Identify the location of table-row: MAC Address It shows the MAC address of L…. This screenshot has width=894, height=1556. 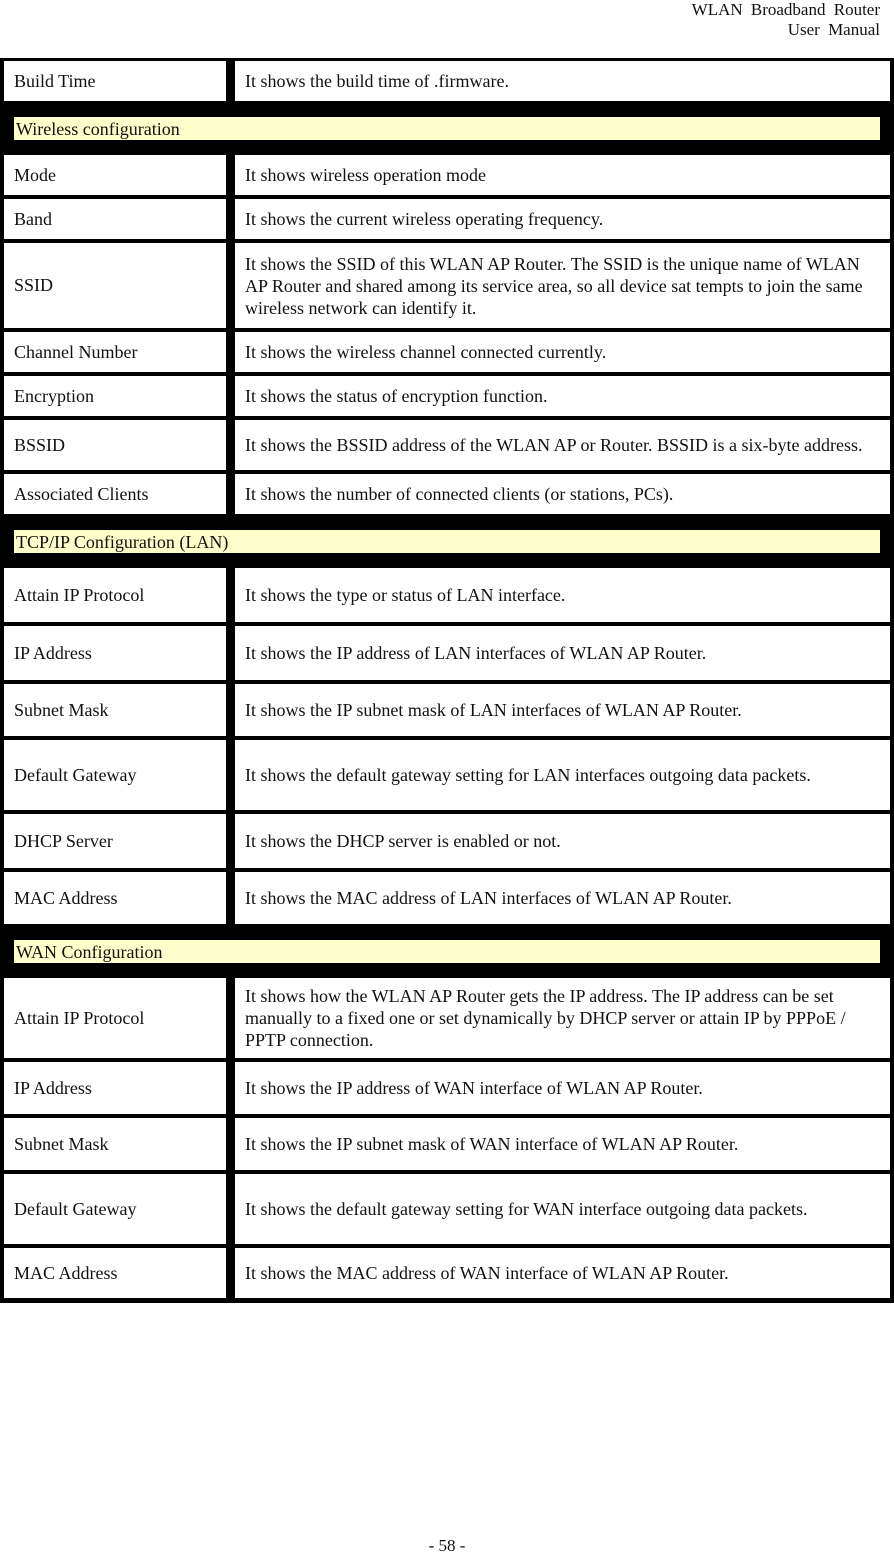
(447, 898).